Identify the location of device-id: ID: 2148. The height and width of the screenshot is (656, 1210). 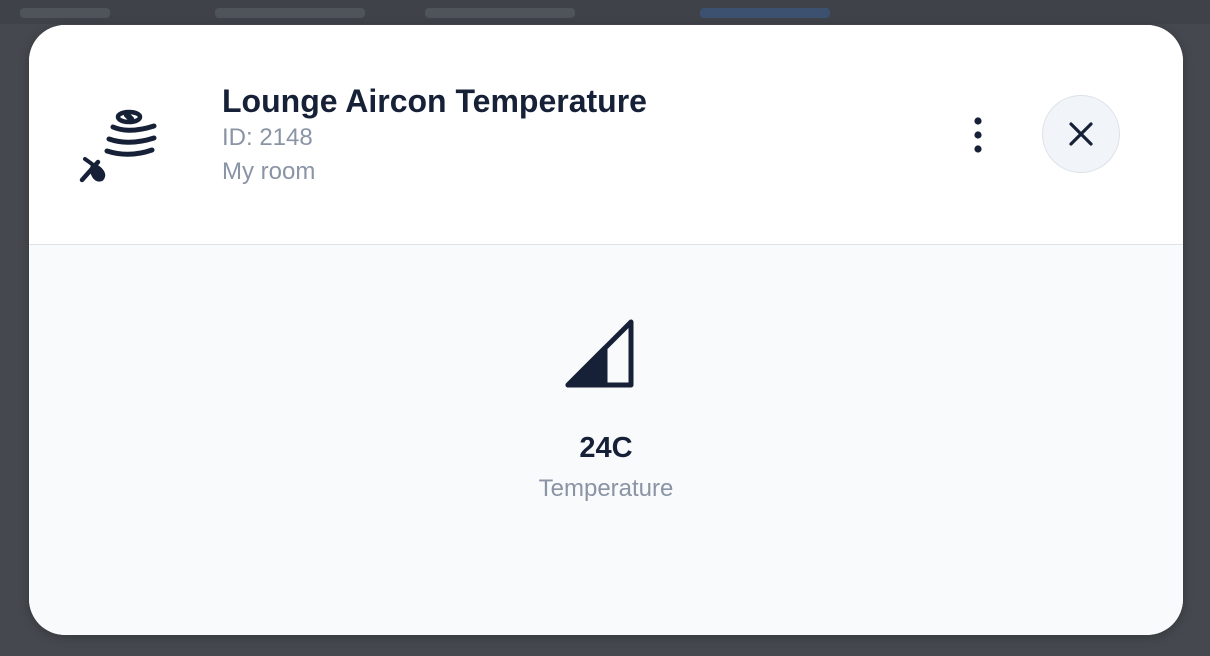
(267, 137).